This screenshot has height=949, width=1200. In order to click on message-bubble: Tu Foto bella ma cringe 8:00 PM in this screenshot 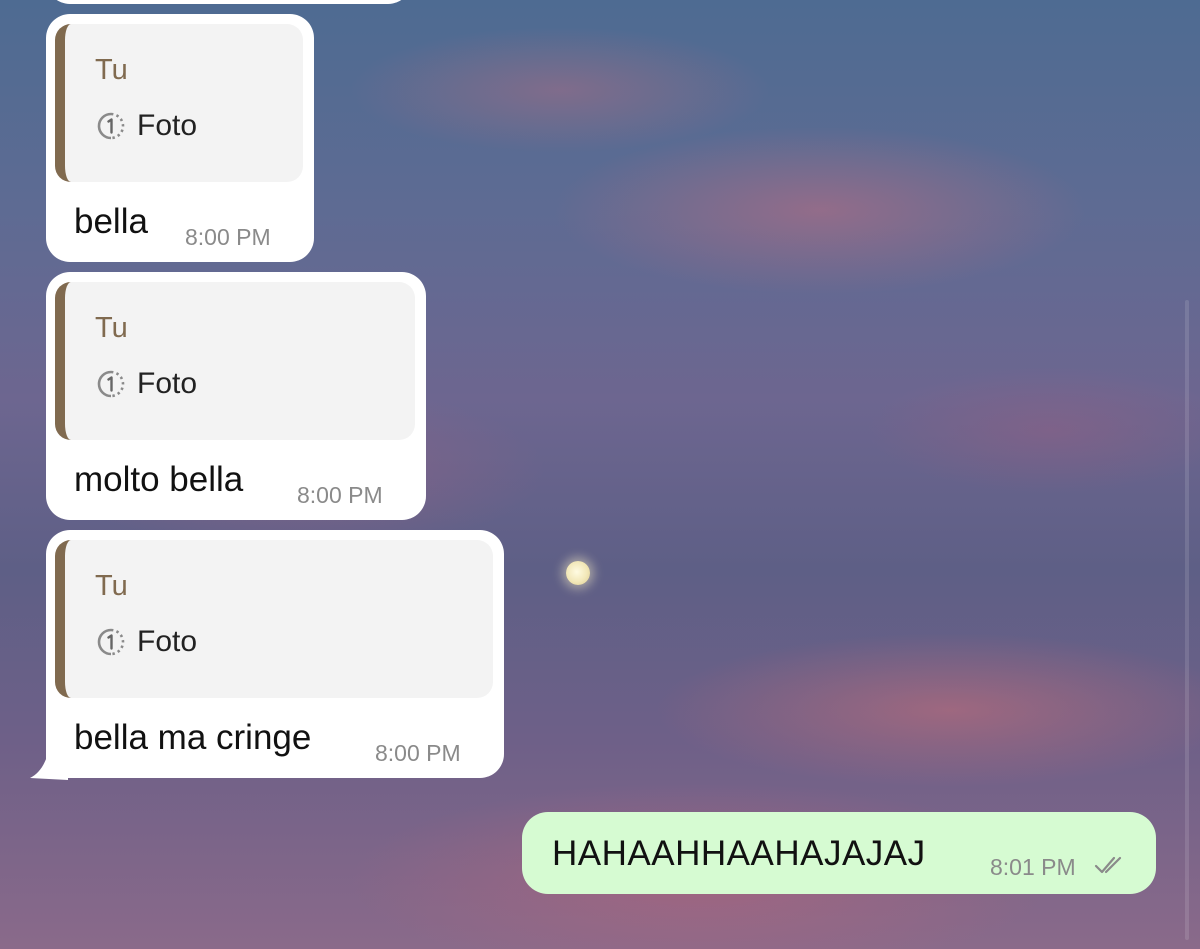, I will do `click(275, 654)`.